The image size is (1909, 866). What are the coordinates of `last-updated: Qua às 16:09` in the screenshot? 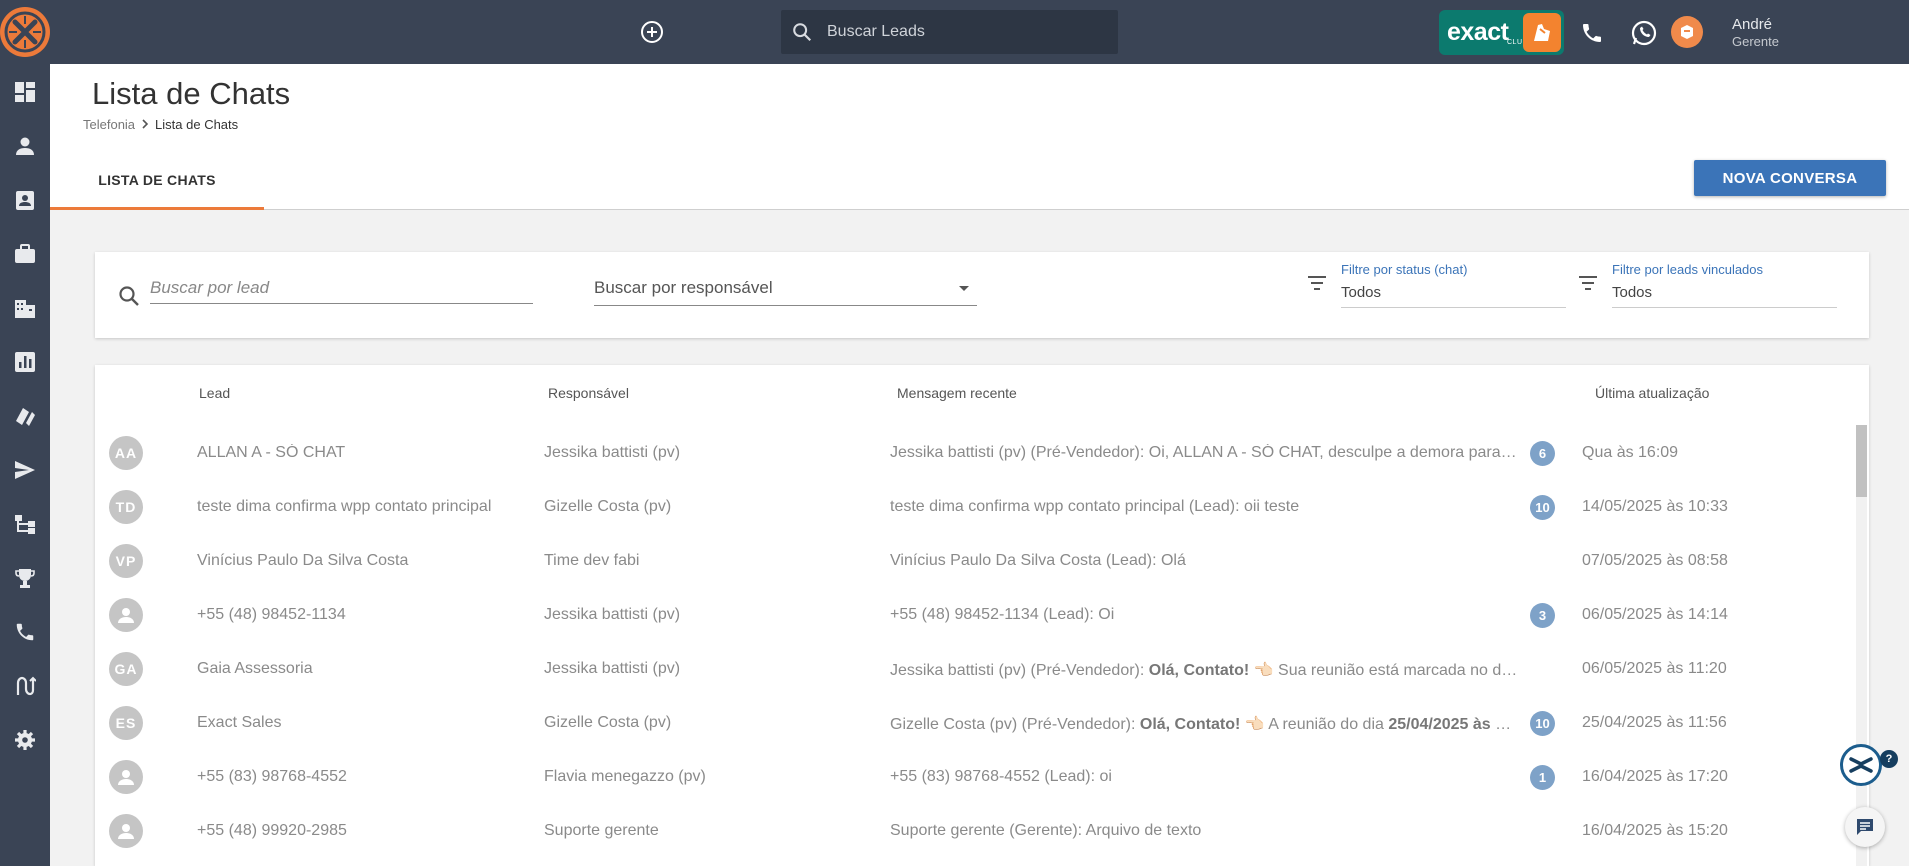 It's located at (1630, 452).